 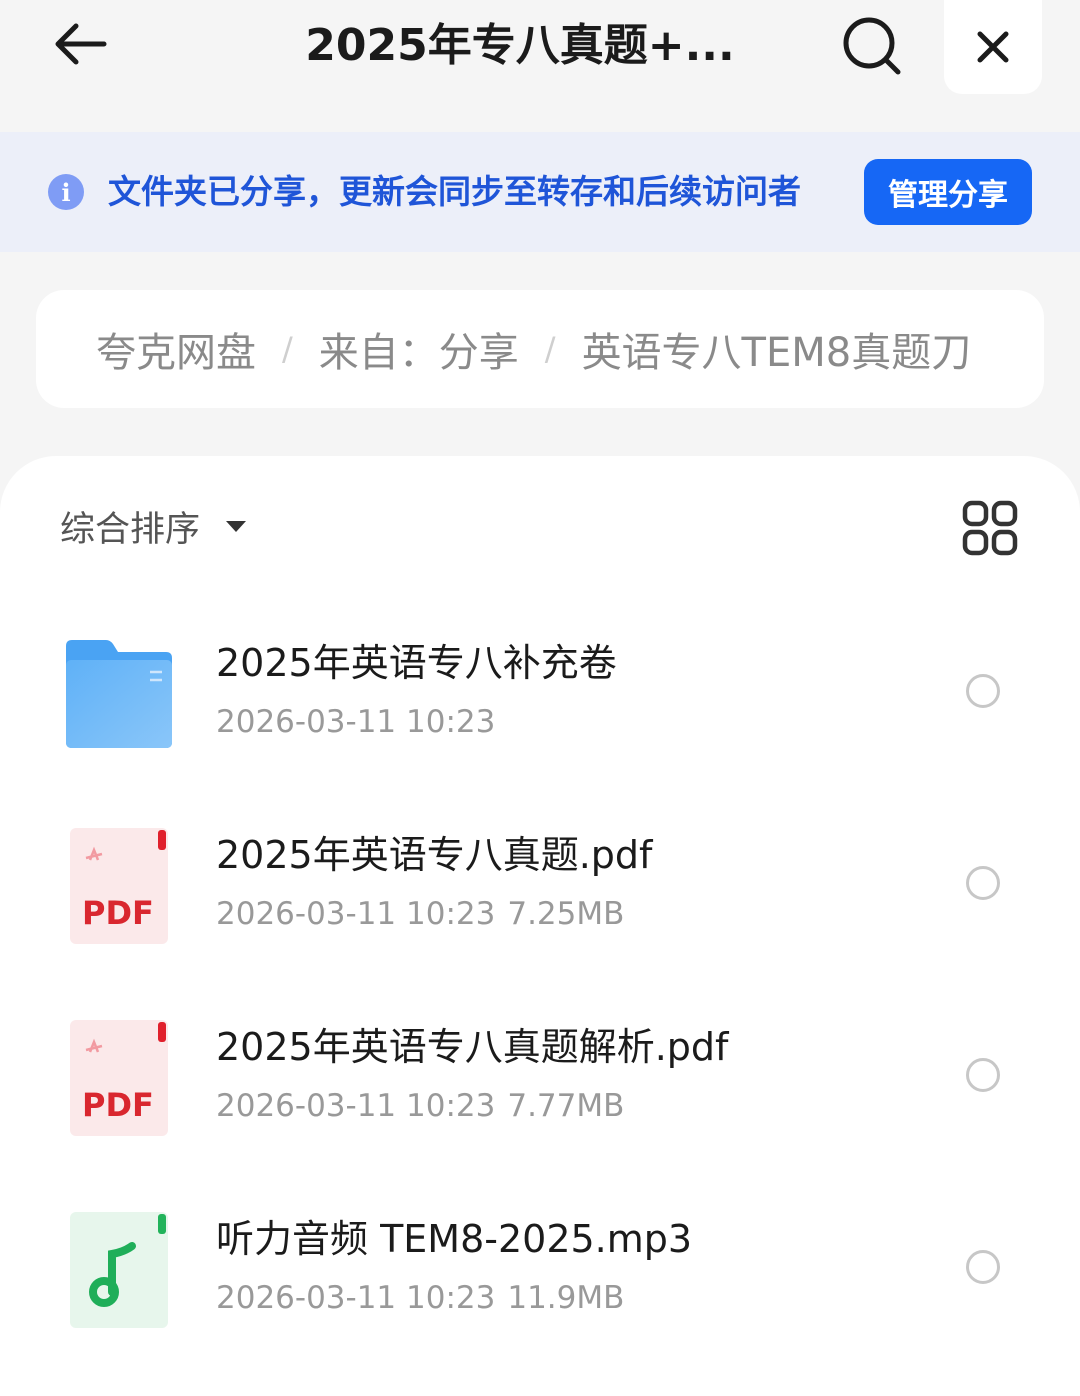 I want to click on file-name: 2025年英语专八补充卷, so click(x=416, y=663).